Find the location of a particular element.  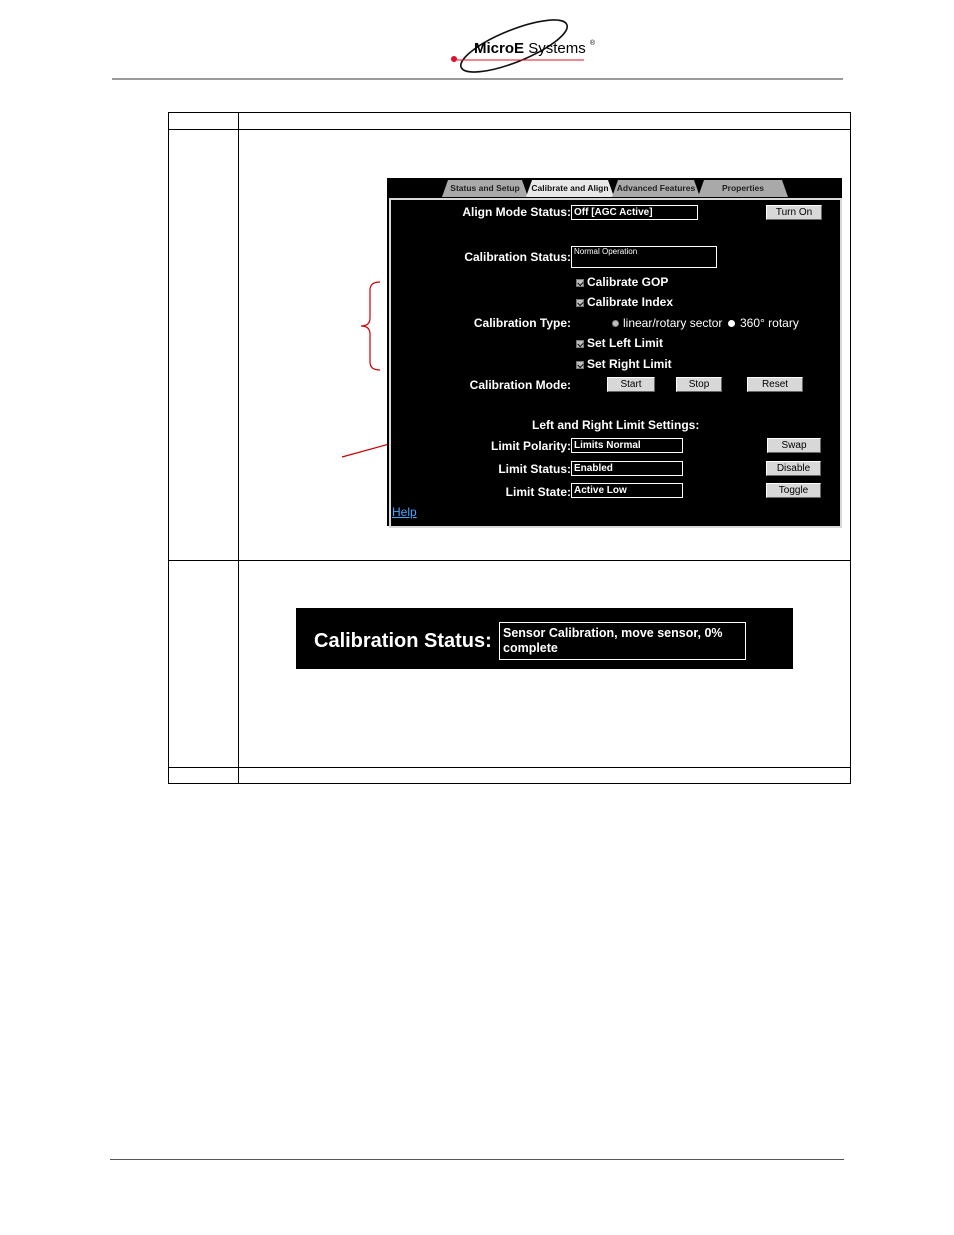

linear-rotary-radio is located at coordinates (615, 323).